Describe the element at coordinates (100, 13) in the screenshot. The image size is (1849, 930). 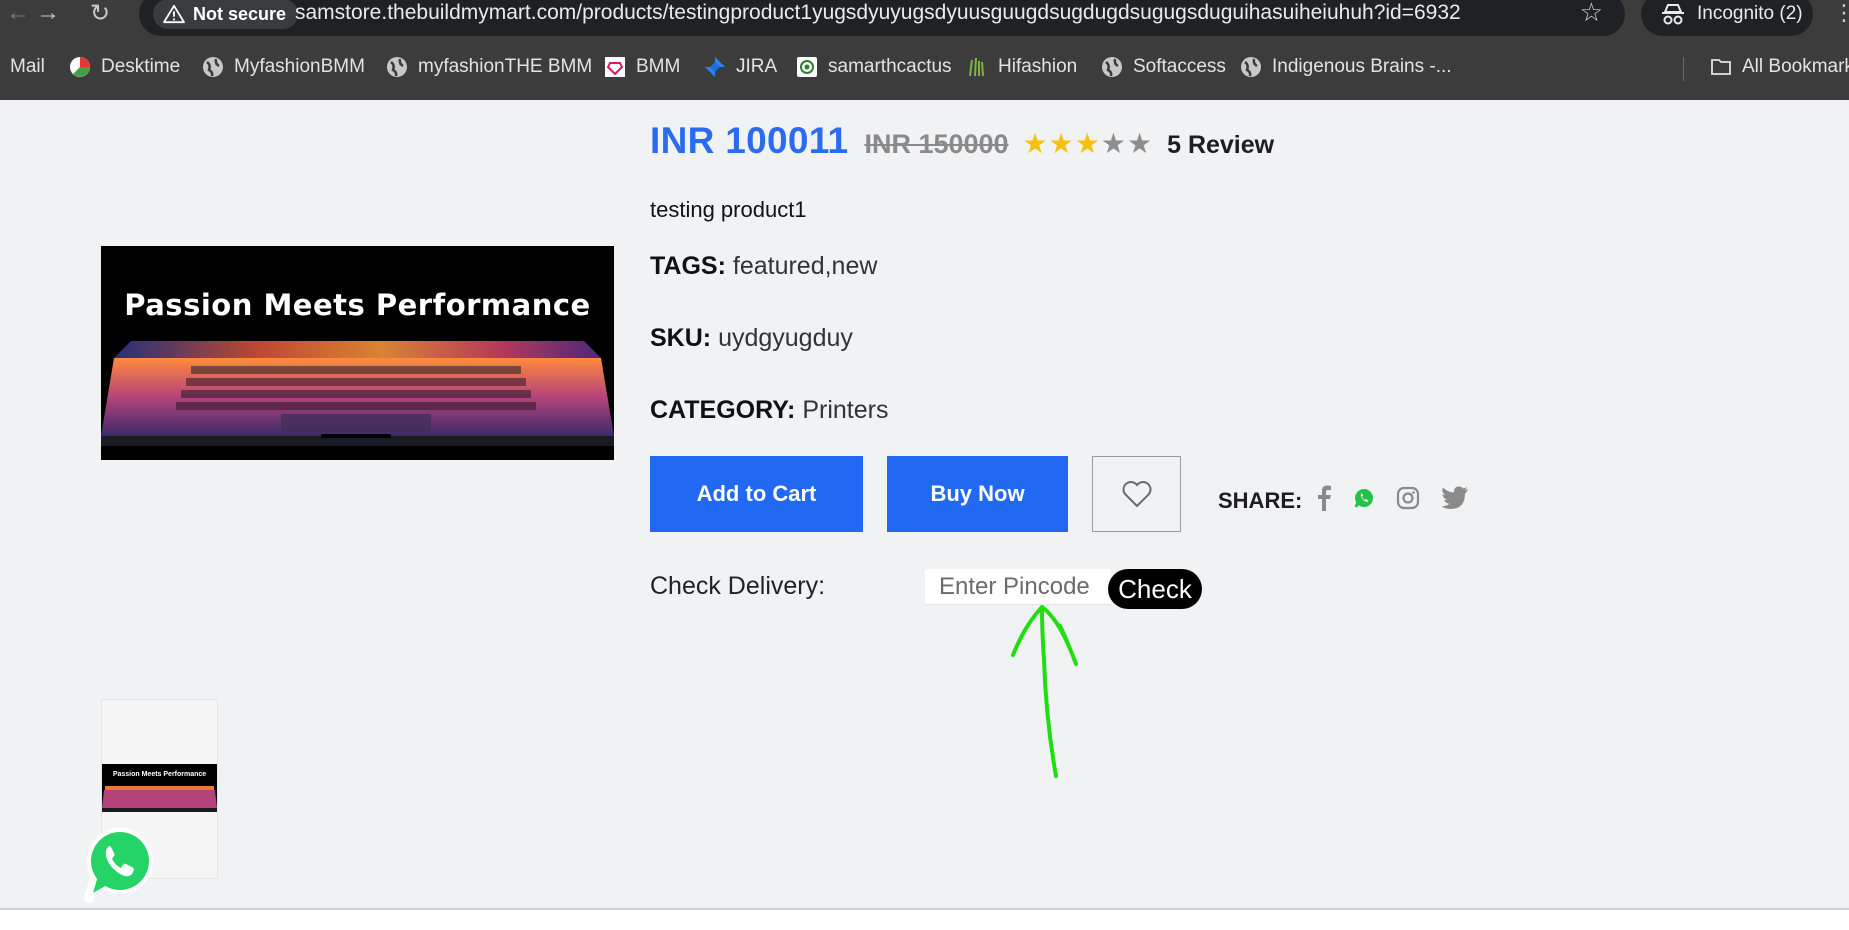
I see `reload-icon: ↻` at that location.